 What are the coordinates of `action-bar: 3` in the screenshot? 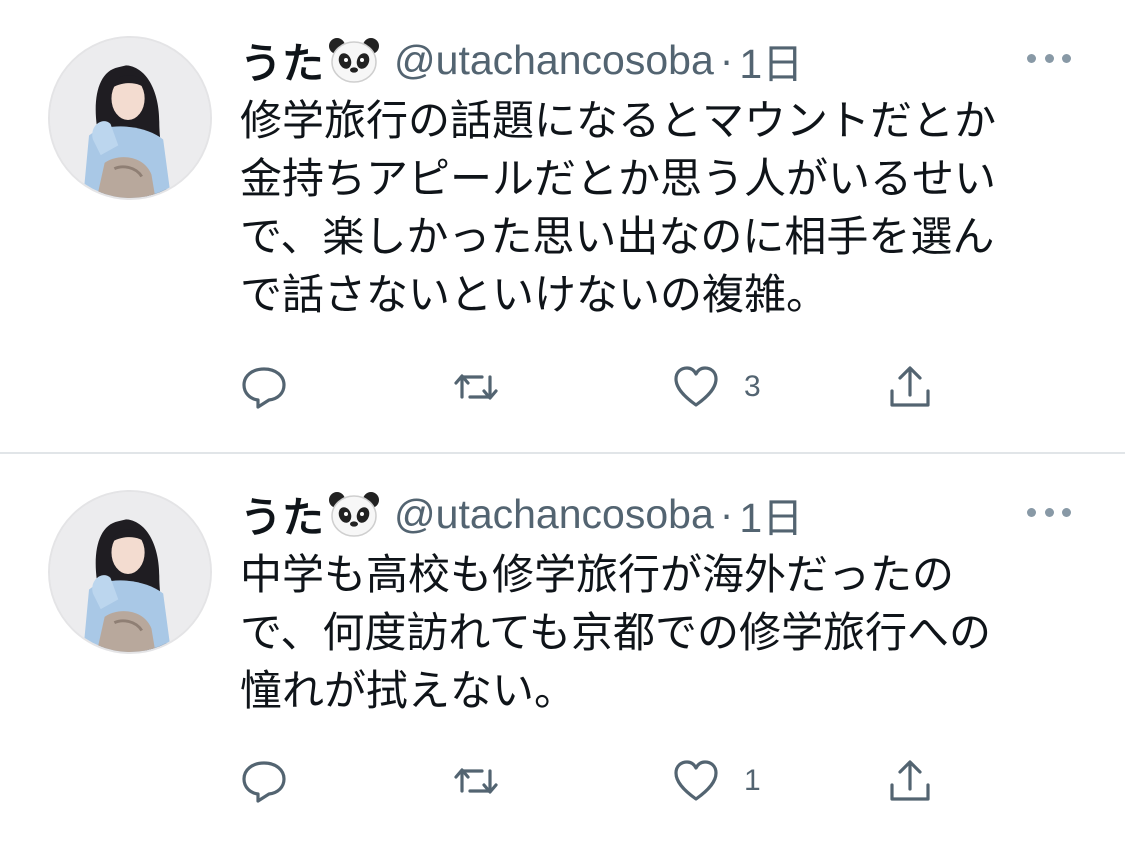 It's located at (600, 387).